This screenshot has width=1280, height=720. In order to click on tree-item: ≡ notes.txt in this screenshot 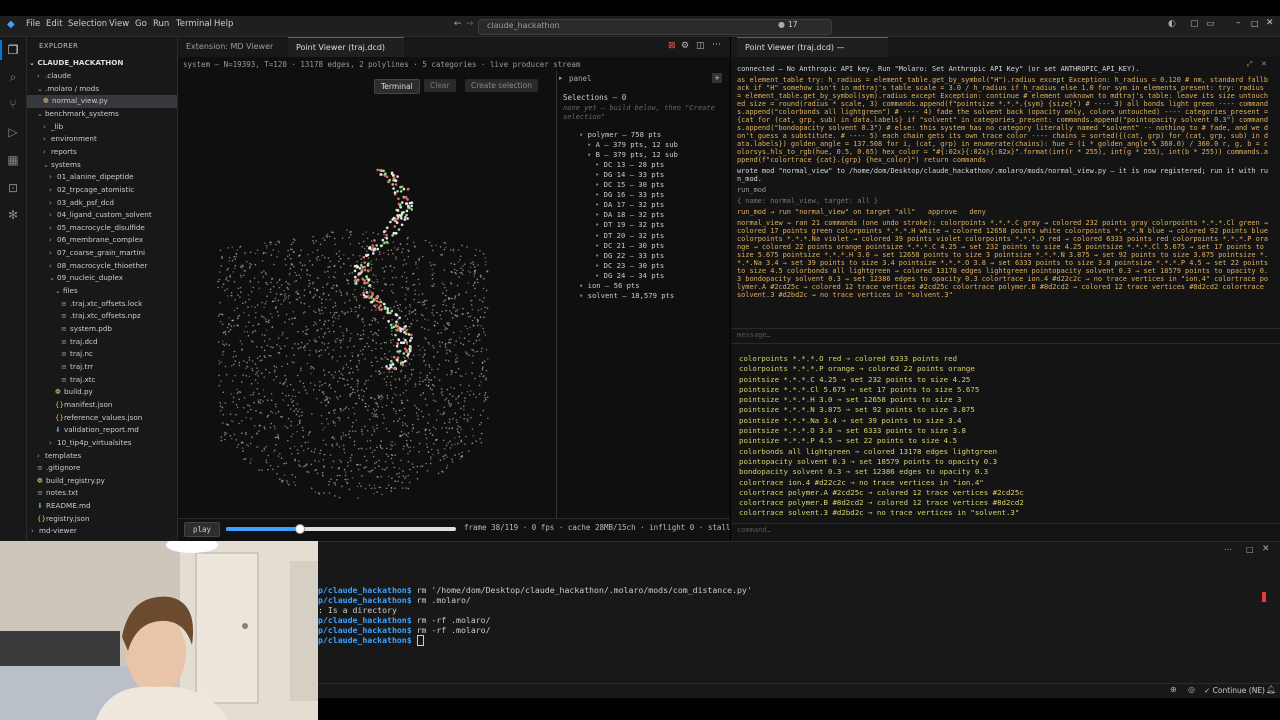, I will do `click(102, 493)`.